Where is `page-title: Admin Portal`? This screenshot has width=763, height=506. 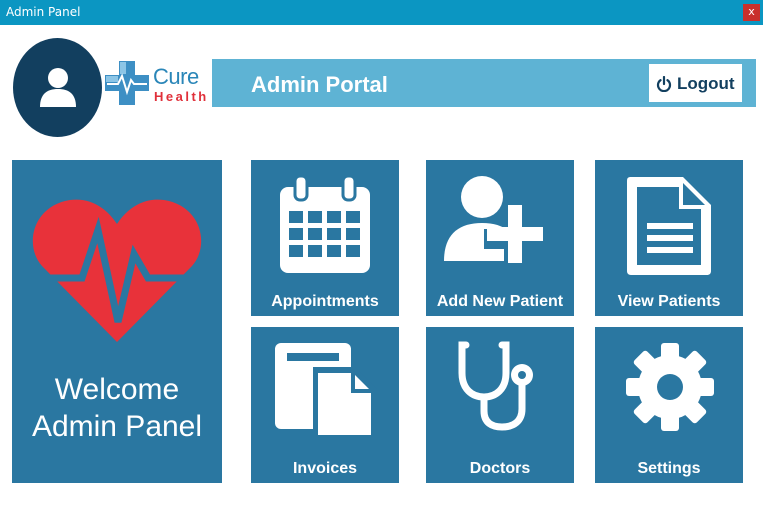 page-title: Admin Portal is located at coordinates (319, 84).